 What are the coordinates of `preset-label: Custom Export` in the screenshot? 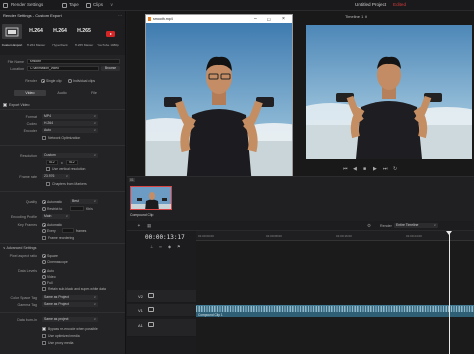 It's located at (12, 45).